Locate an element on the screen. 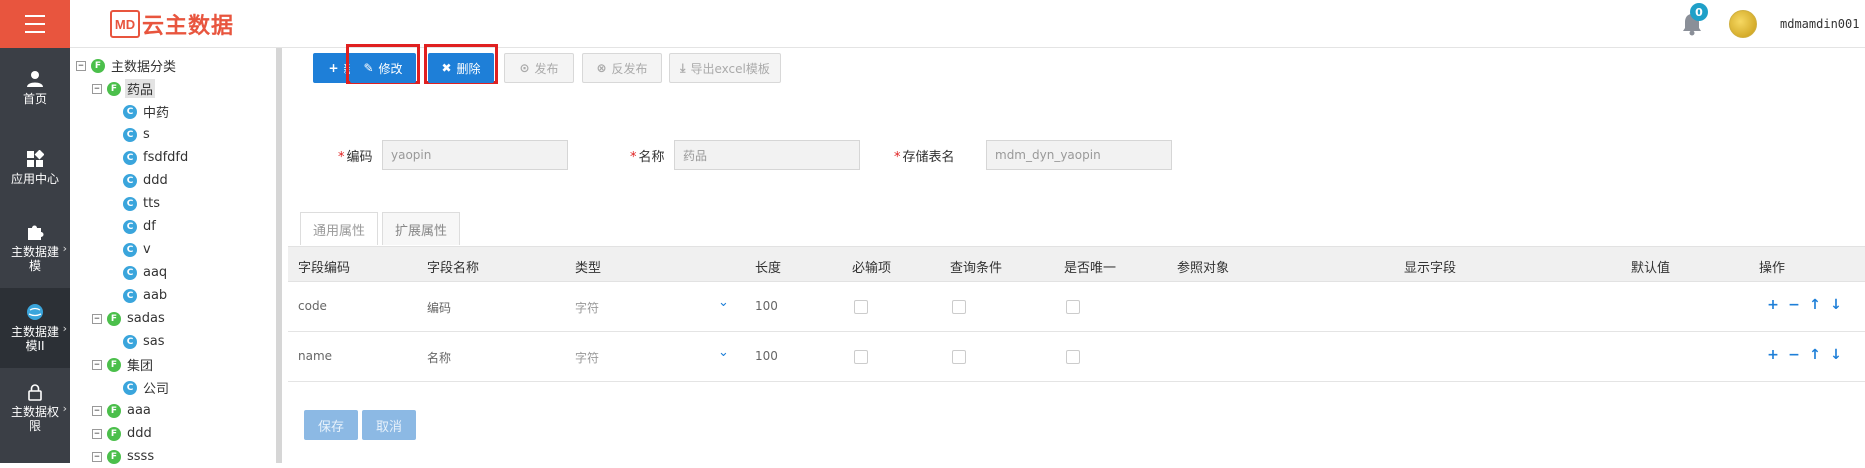  left-nav: 首页 应用中心 主数据建模 › 主数据建模II › 主数据权限 › is located at coordinates (35, 255).